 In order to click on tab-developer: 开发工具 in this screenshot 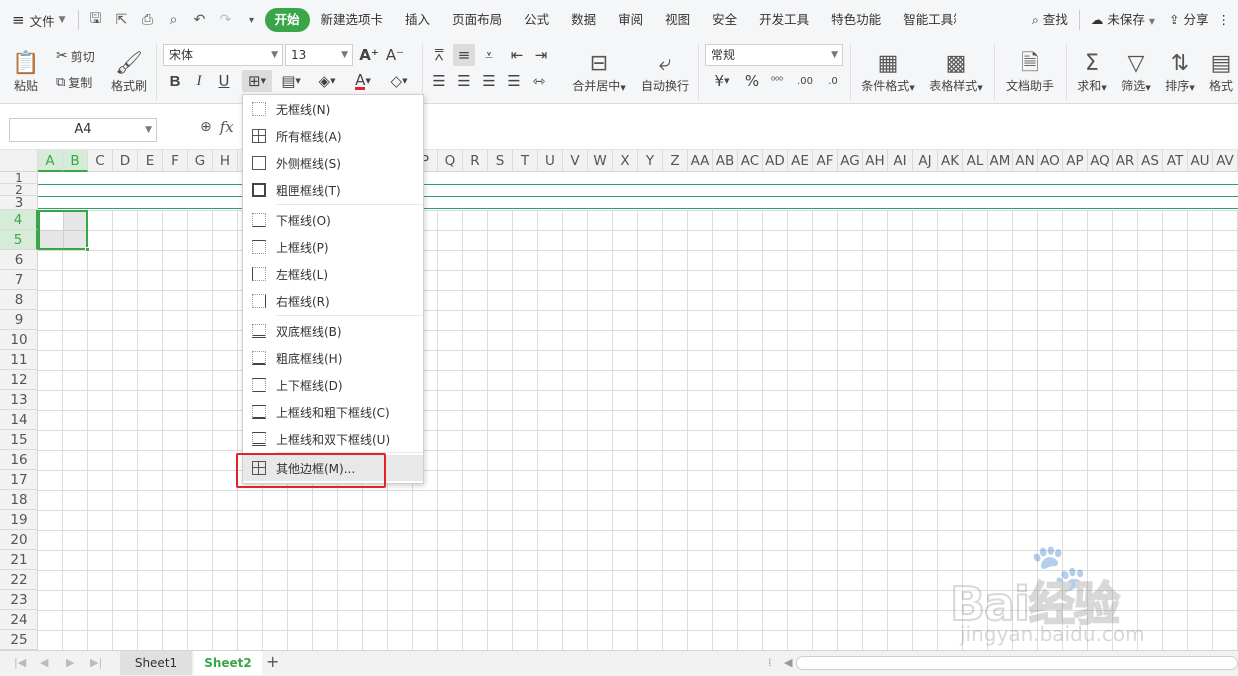, I will do `click(784, 20)`.